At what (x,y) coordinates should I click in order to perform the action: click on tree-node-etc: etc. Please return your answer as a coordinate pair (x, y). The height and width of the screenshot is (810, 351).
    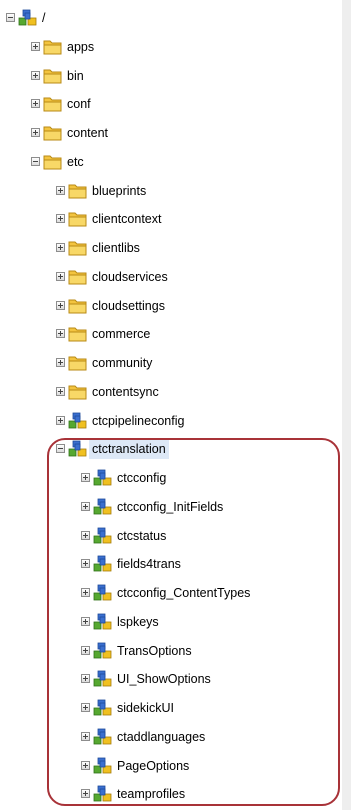
    Looking at the image, I should click on (171, 162).